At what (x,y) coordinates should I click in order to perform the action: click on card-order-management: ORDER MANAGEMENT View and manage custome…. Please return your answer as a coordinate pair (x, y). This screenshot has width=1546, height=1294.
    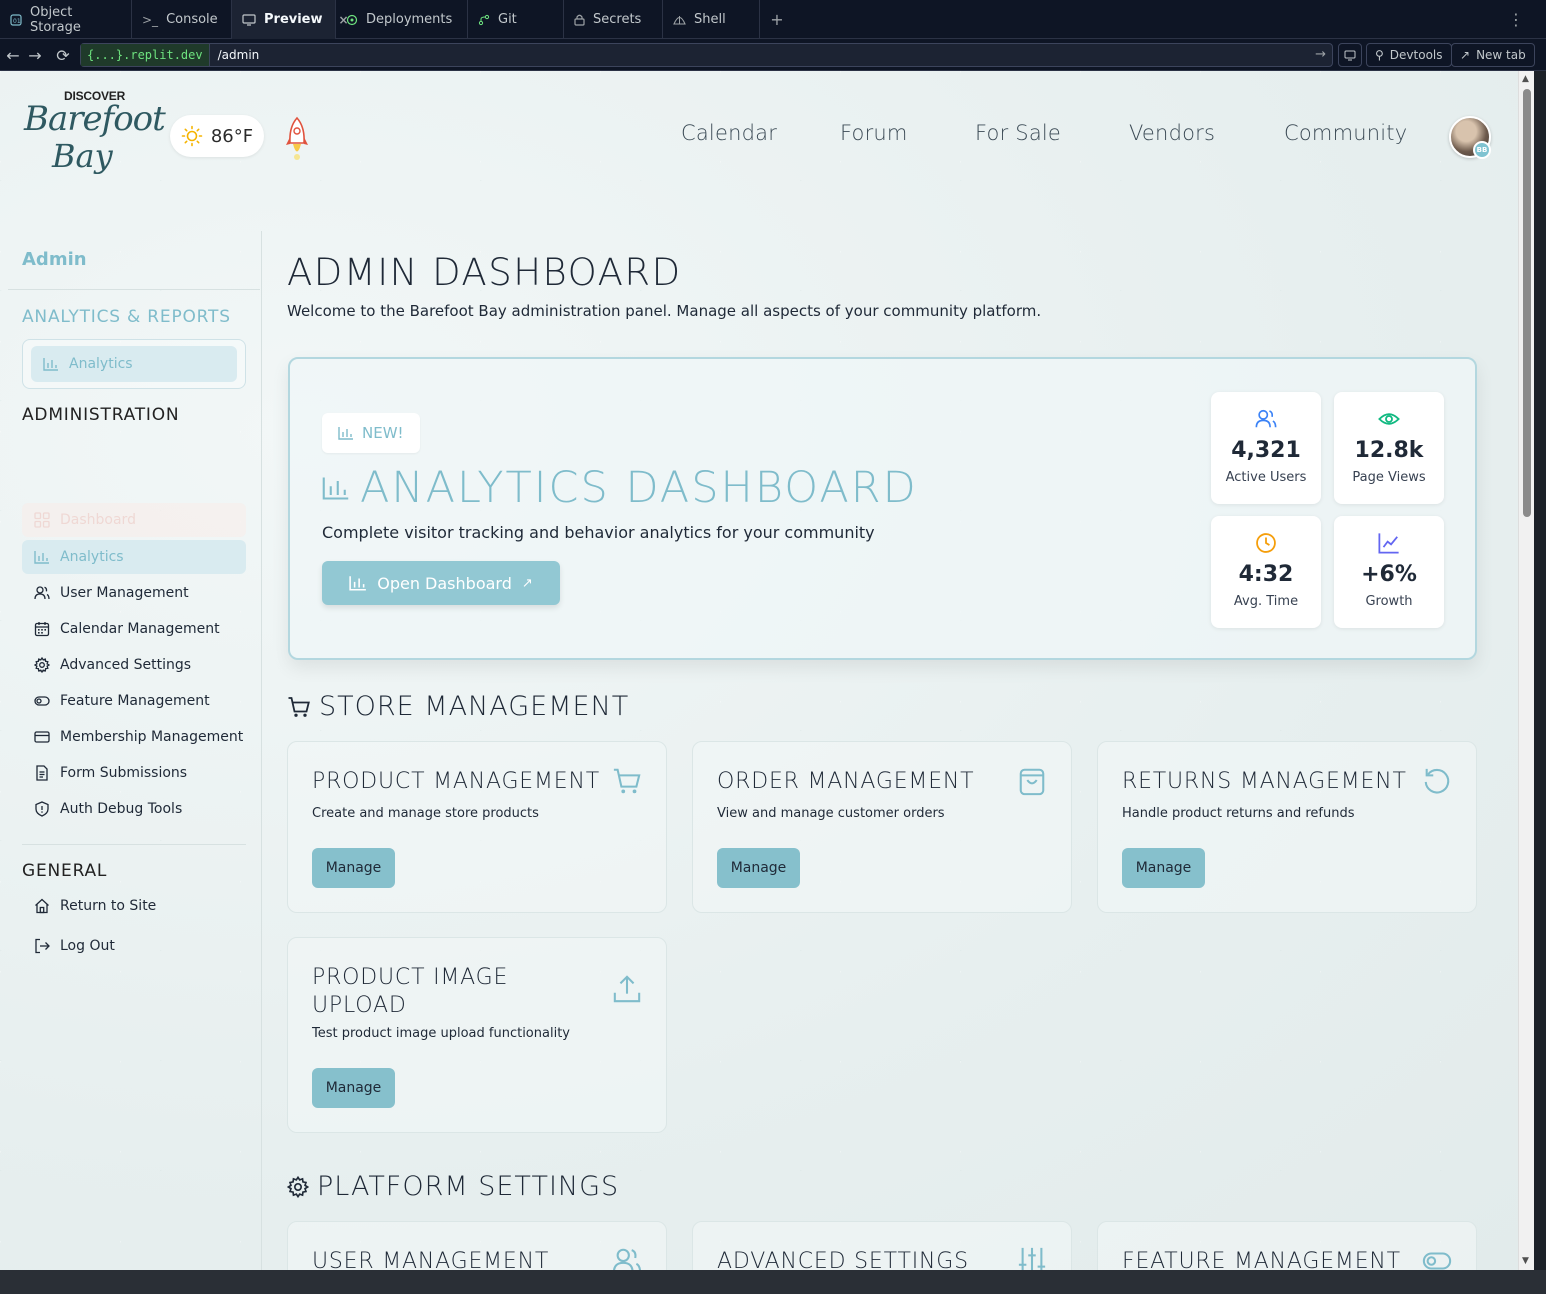
    Looking at the image, I should click on (882, 827).